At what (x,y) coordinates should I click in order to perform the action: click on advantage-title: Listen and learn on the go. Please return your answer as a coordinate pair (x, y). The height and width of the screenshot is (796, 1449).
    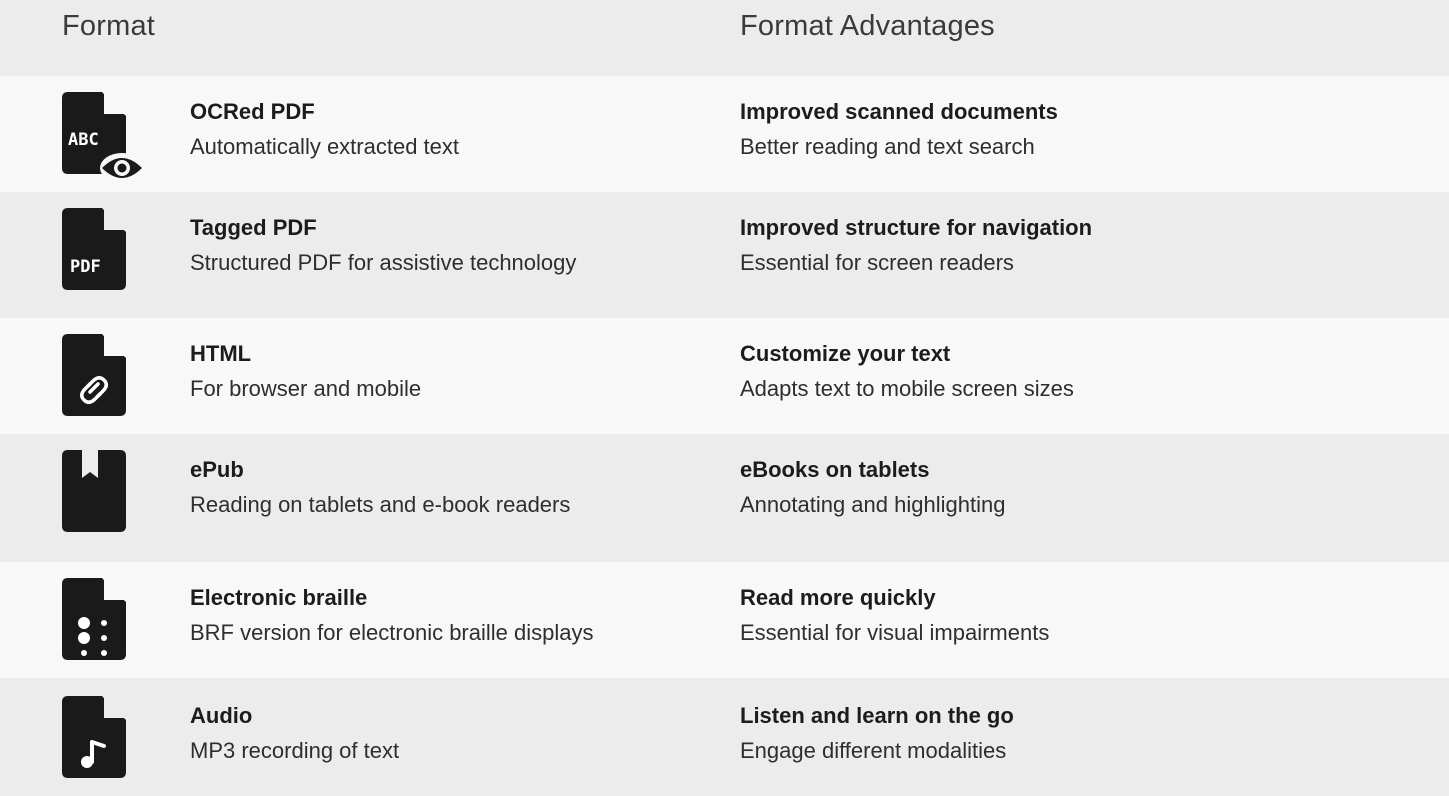
    Looking at the image, I should click on (877, 715).